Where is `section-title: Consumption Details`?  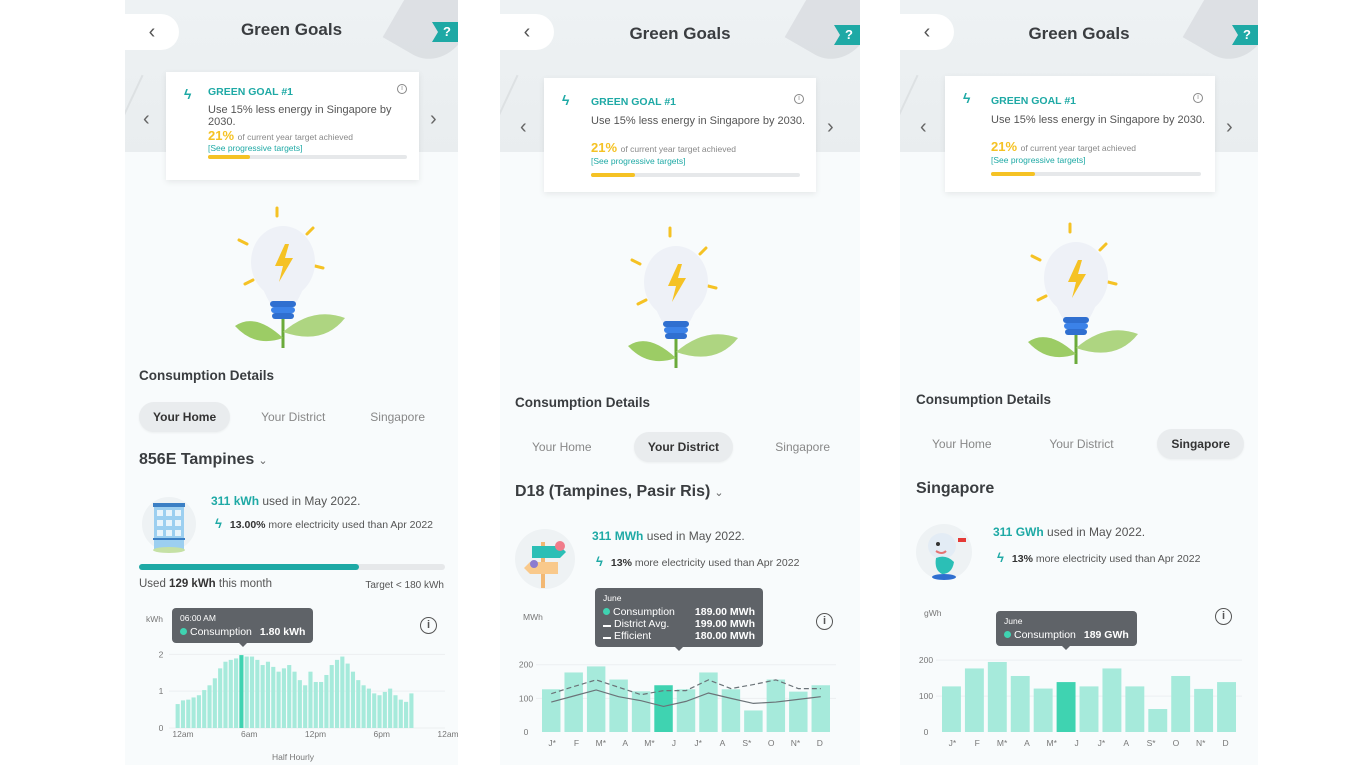
section-title: Consumption Details is located at coordinates (984, 399).